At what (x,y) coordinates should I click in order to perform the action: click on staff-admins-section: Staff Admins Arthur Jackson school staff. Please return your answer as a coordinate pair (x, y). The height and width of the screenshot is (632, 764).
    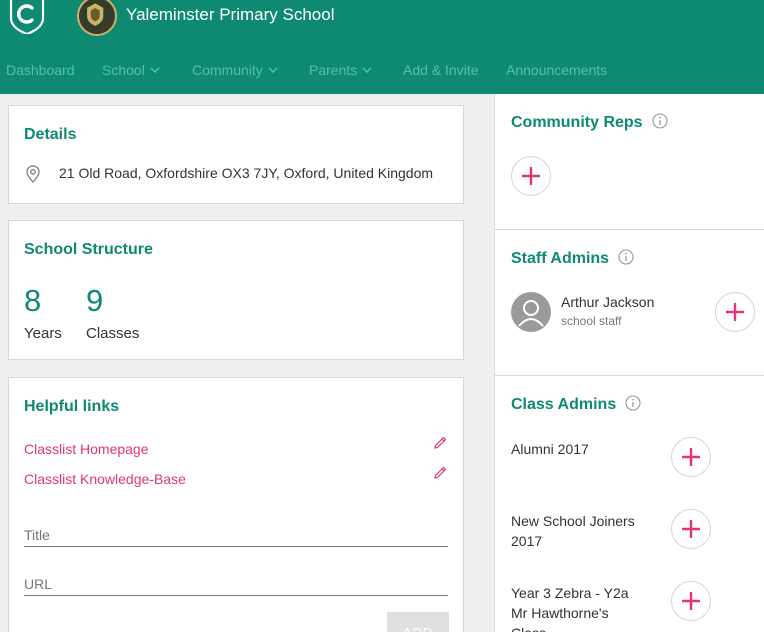
    Looking at the image, I should click on (629, 303).